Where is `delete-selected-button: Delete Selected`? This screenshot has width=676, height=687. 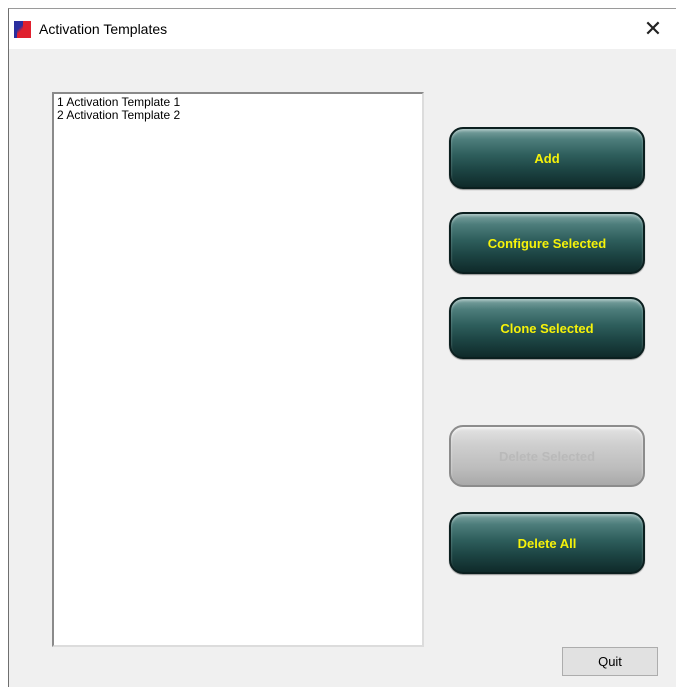
delete-selected-button: Delete Selected is located at coordinates (547, 456).